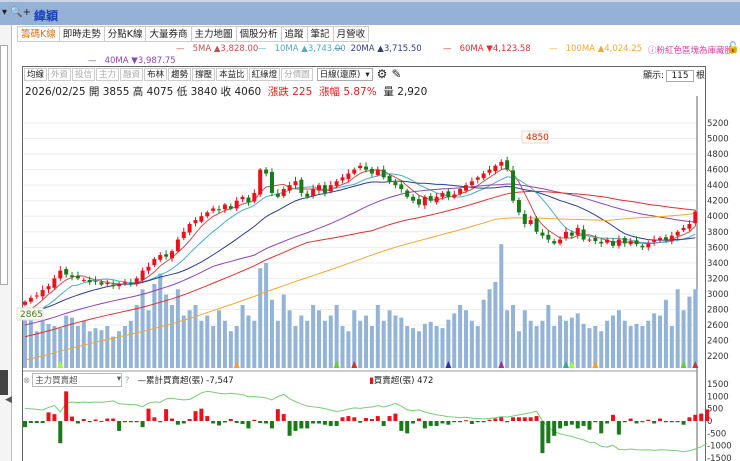 Image resolution: width=740 pixels, height=461 pixels. I want to click on price-tick: 4400, so click(718, 186).